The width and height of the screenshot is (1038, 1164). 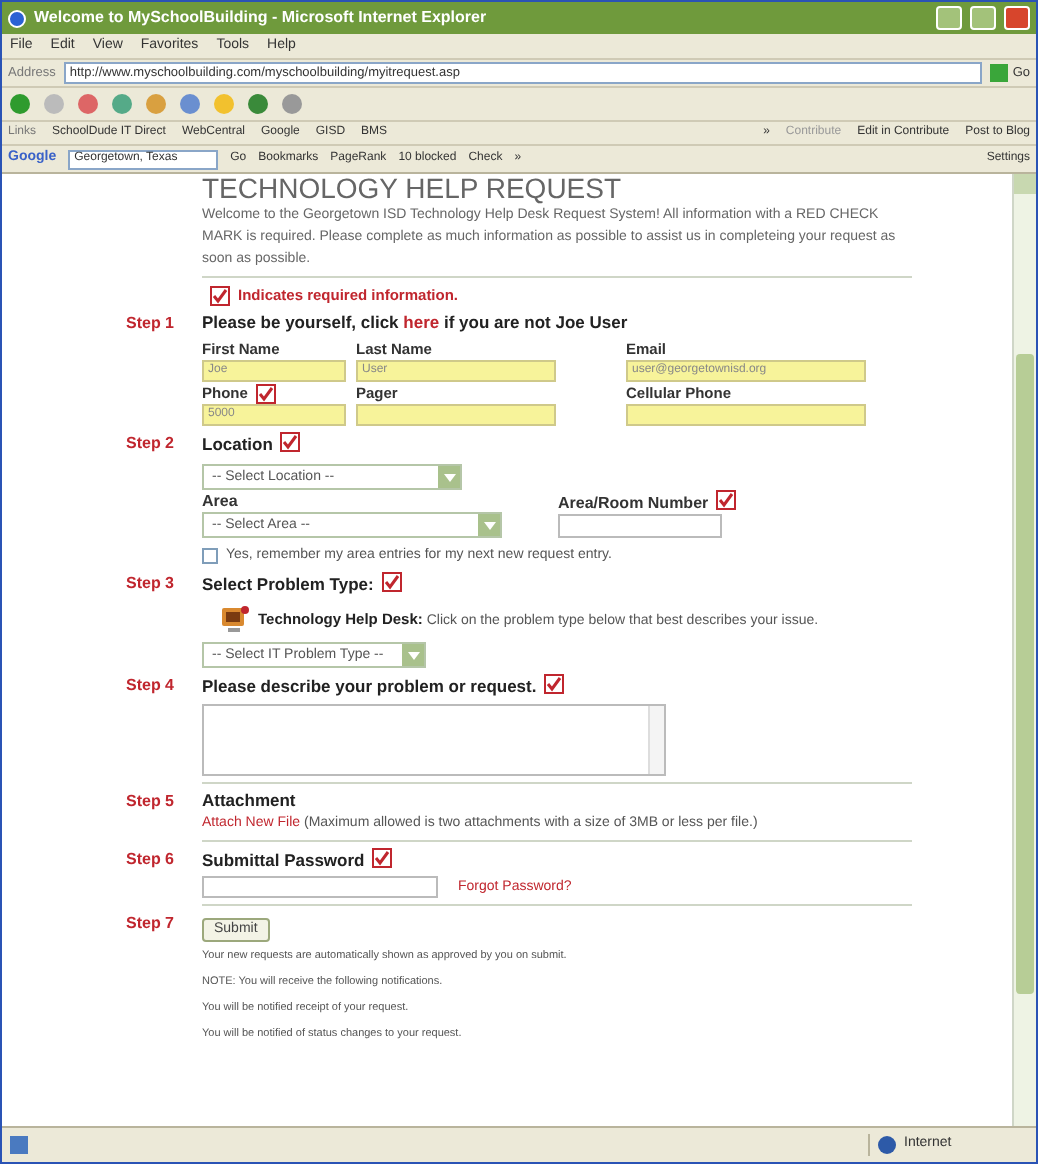 What do you see at coordinates (210, 555) in the screenshot?
I see `checkbox` at bounding box center [210, 555].